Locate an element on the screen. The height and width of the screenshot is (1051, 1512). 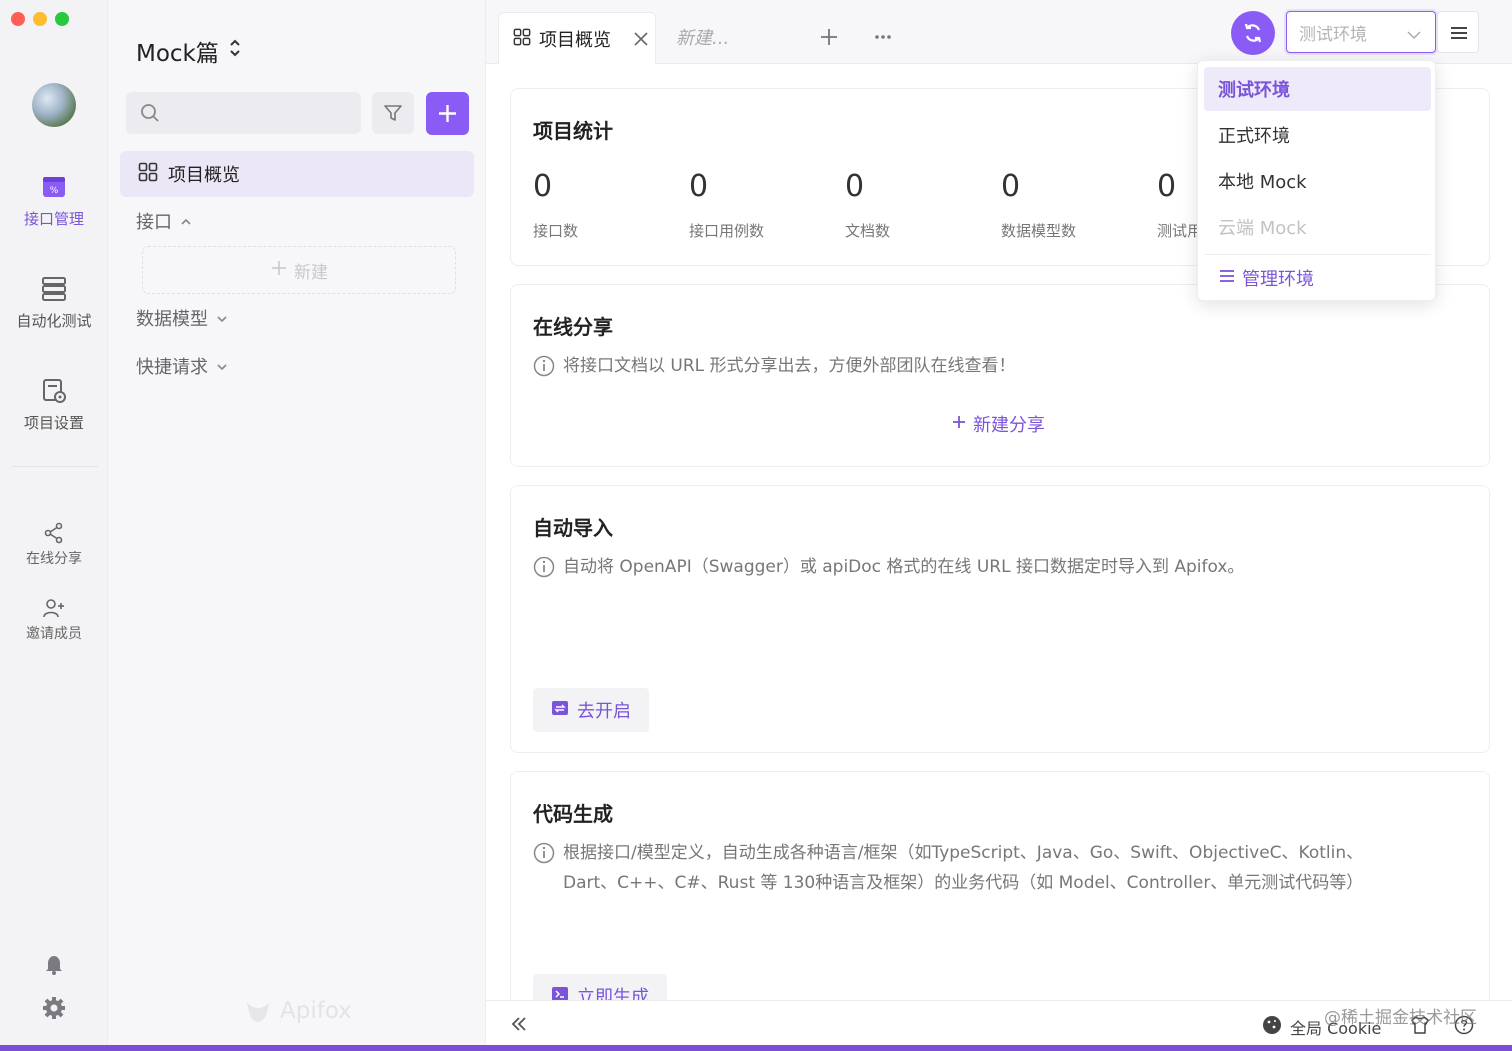
sync-button is located at coordinates (1253, 33).